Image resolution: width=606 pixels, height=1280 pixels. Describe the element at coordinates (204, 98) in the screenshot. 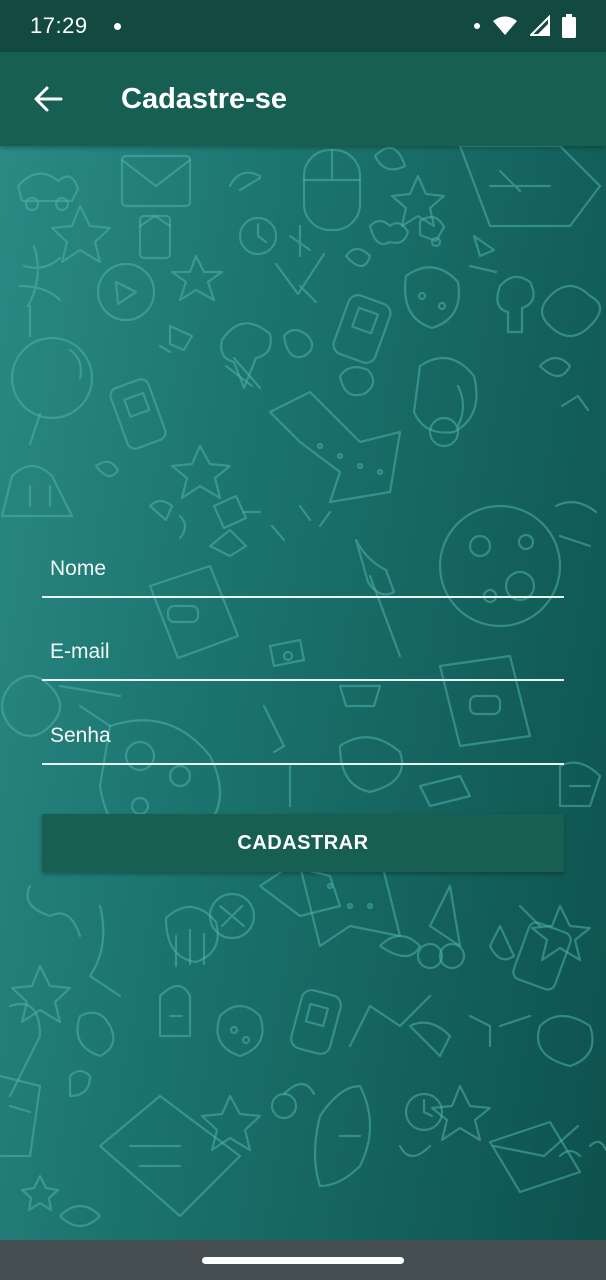

I see `page-title: Cadastre-se` at that location.